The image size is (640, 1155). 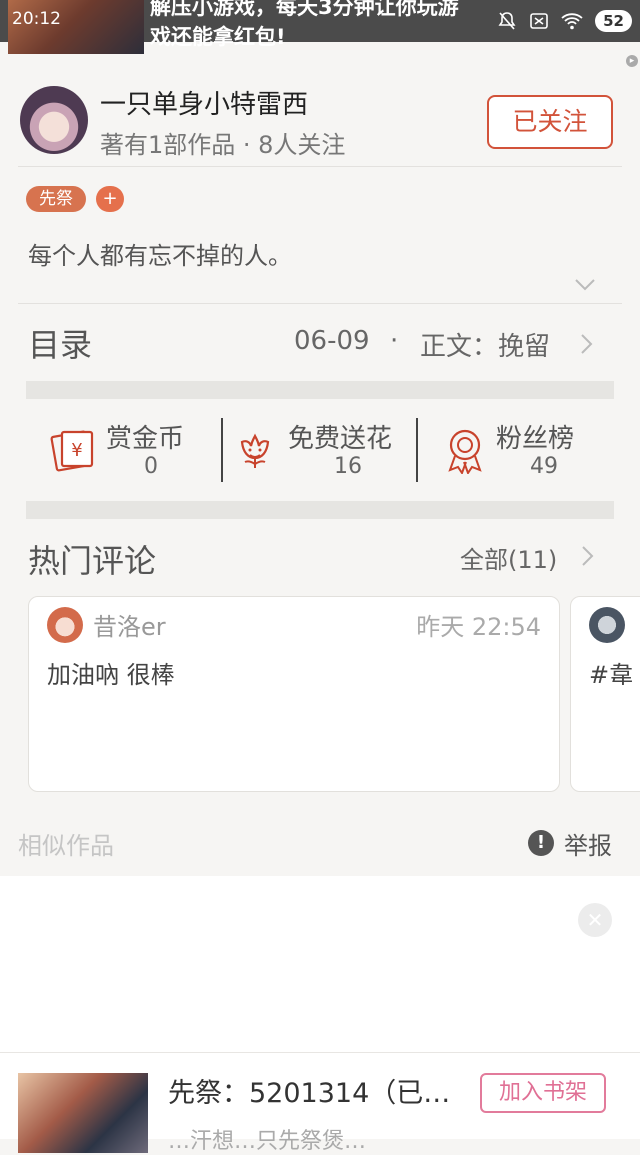 What do you see at coordinates (572, 21) in the screenshot?
I see `wifi-icon` at bounding box center [572, 21].